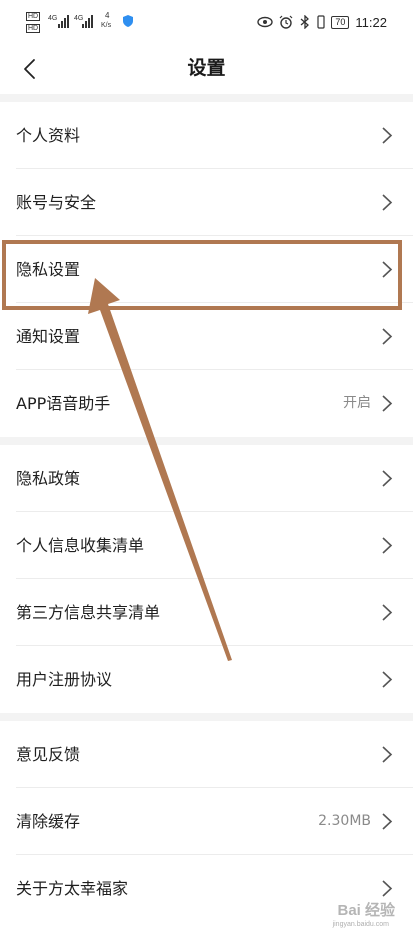 This screenshot has width=413, height=928. What do you see at coordinates (206, 821) in the screenshot?
I see `settings-item-clear-cache: 清除缓存 2.30MB` at bounding box center [206, 821].